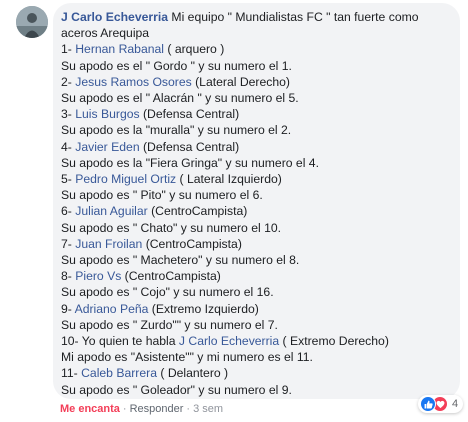 The height and width of the screenshot is (422, 468). I want to click on mention-link: Juan Froilan, so click(108, 244).